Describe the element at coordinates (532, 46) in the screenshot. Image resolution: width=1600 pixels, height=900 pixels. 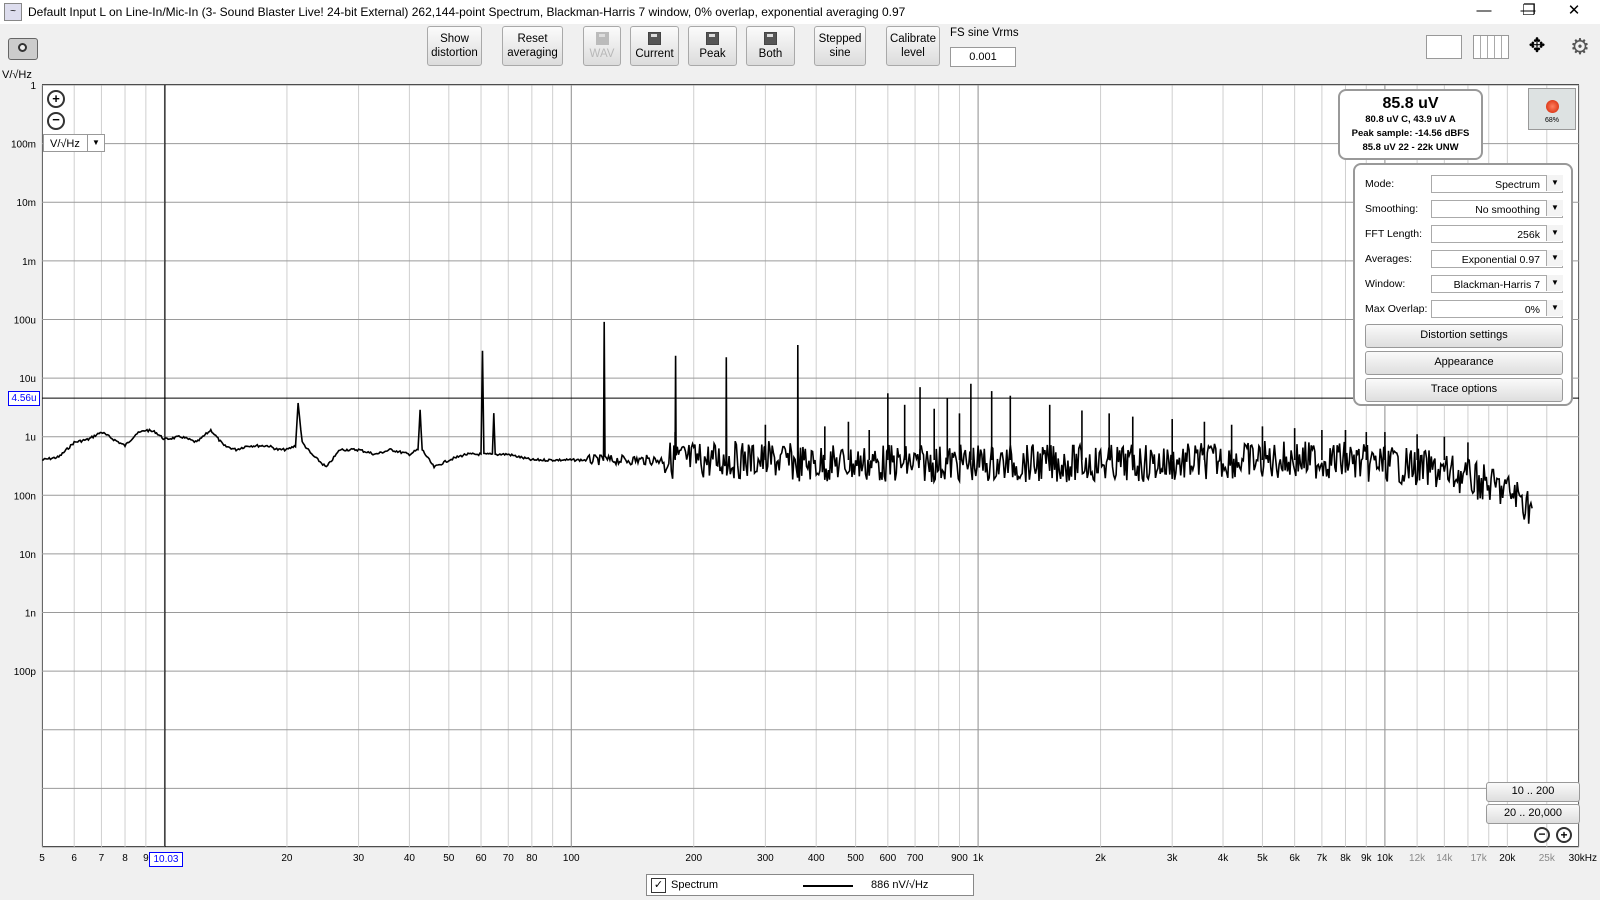
I see `reset-averaging-button: Reset averaging` at that location.